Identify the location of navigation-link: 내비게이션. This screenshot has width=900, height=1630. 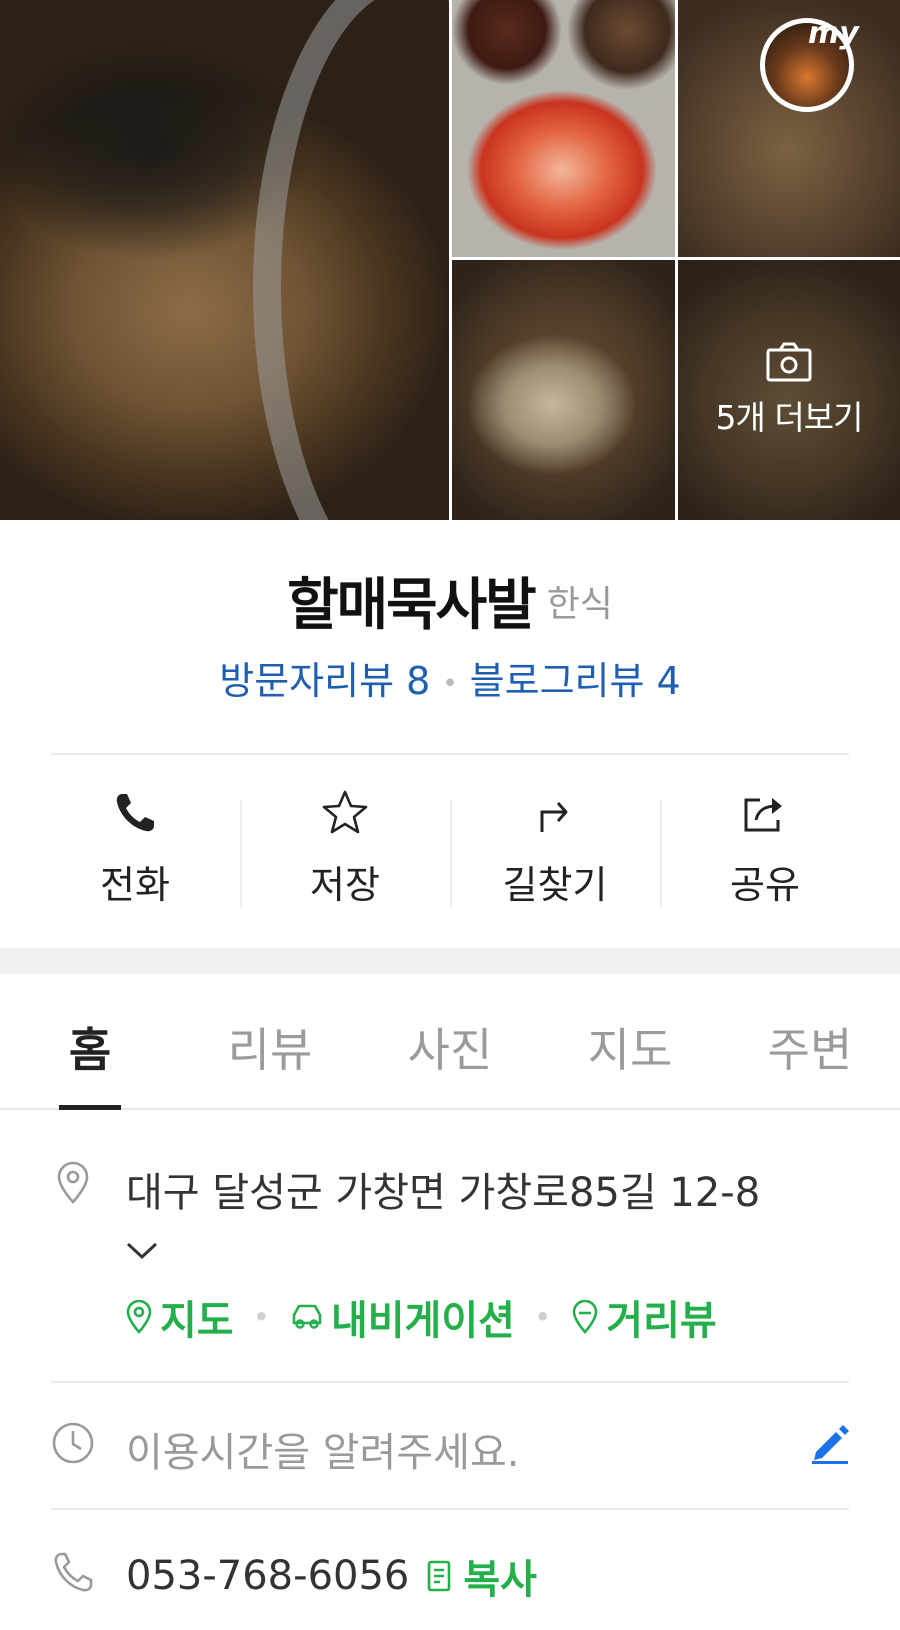
(402, 1317).